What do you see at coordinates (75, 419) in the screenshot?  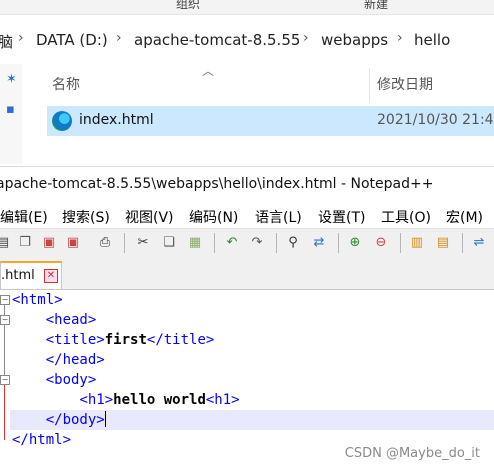 I see `code-line-current: </body>` at bounding box center [75, 419].